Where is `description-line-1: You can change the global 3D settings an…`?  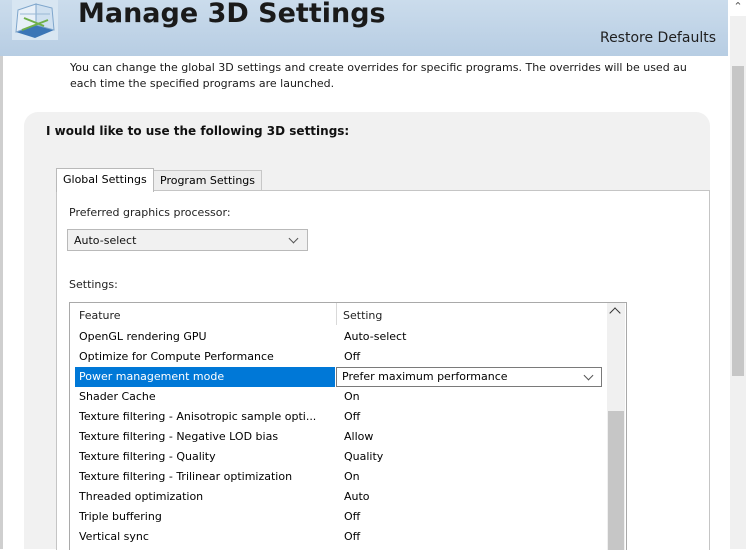
description-line-1: You can change the global 3D settings an… is located at coordinates (378, 67).